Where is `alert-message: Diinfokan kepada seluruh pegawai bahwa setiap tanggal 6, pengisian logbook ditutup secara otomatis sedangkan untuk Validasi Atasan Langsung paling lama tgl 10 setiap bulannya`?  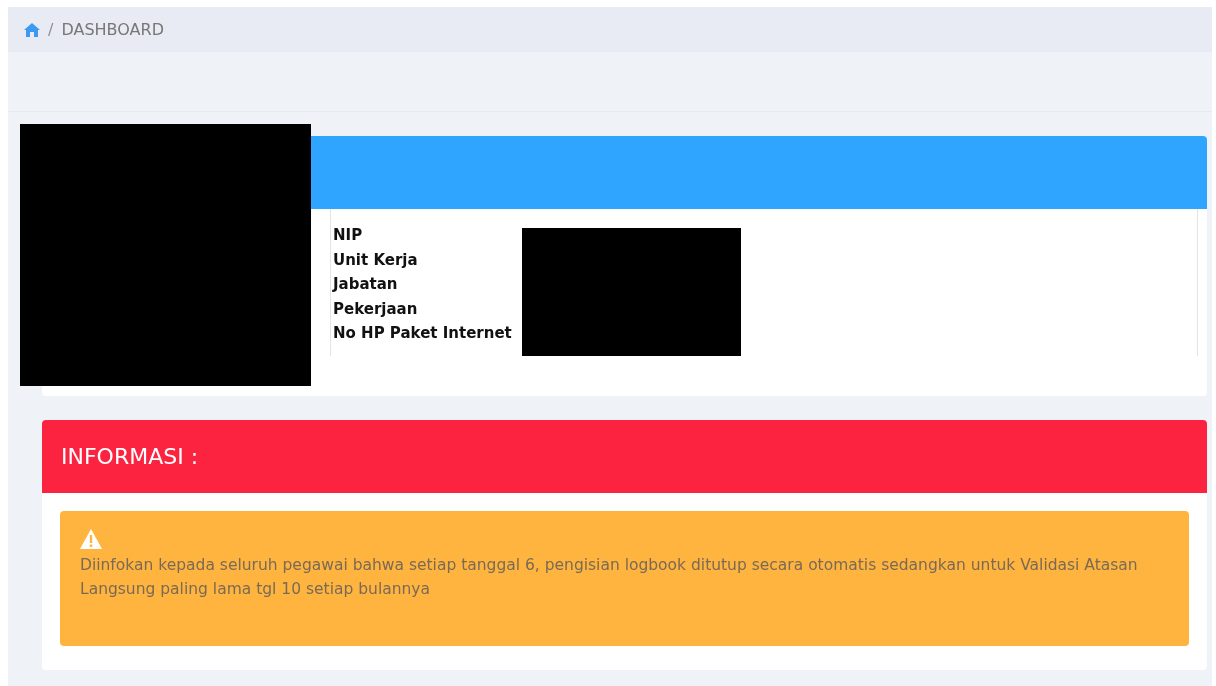
alert-message: Diinfokan kepada seluruh pegawai bahwa setiap tanggal 6, pengisian logbook ditutup secara otomatis sedangkan untuk Validasi Atasan Langsung paling lama tgl 10 setiap bulannya is located at coordinates (609, 577).